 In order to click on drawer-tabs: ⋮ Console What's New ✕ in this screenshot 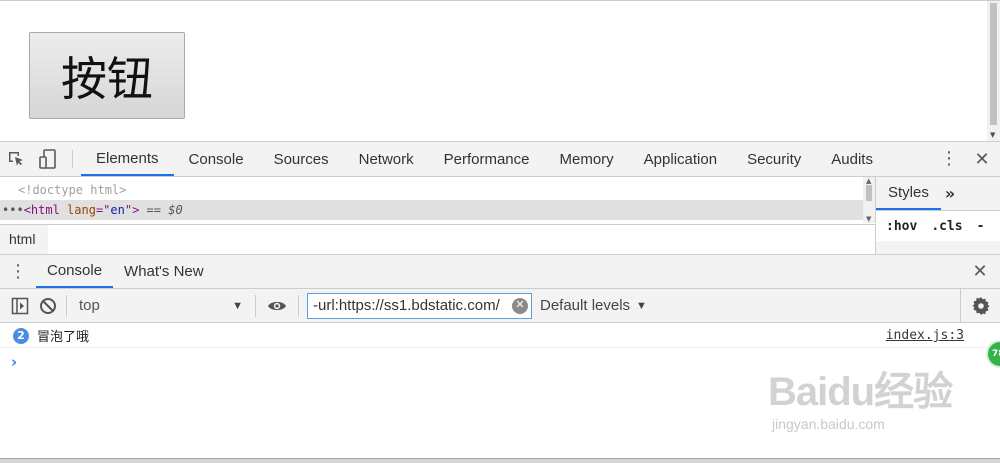, I will do `click(500, 271)`.